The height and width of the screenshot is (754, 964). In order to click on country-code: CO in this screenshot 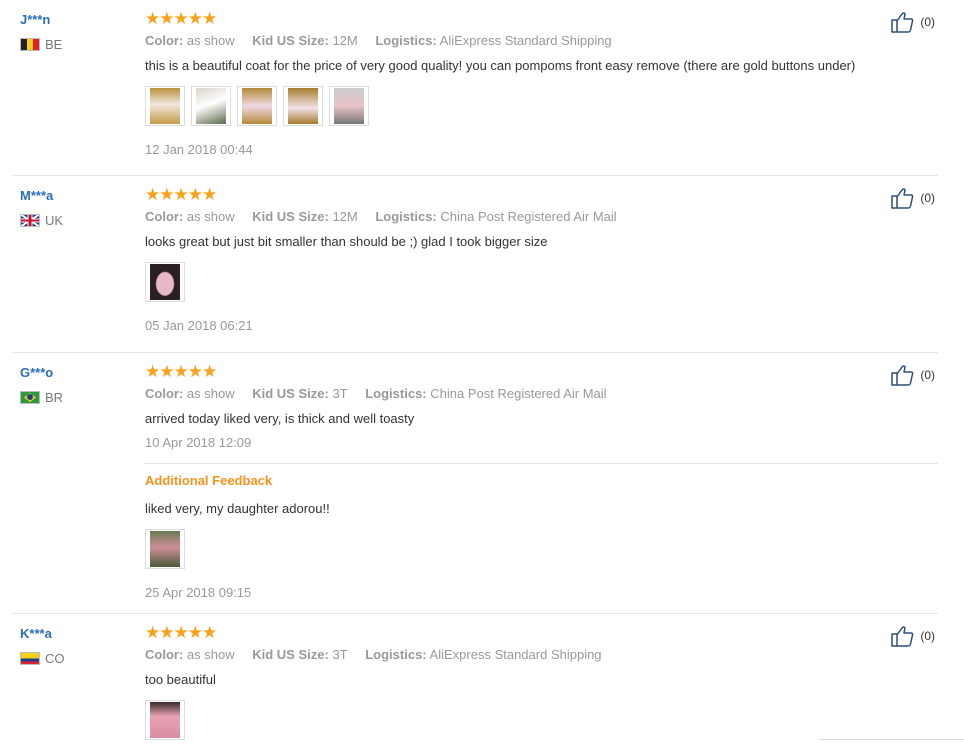, I will do `click(55, 658)`.